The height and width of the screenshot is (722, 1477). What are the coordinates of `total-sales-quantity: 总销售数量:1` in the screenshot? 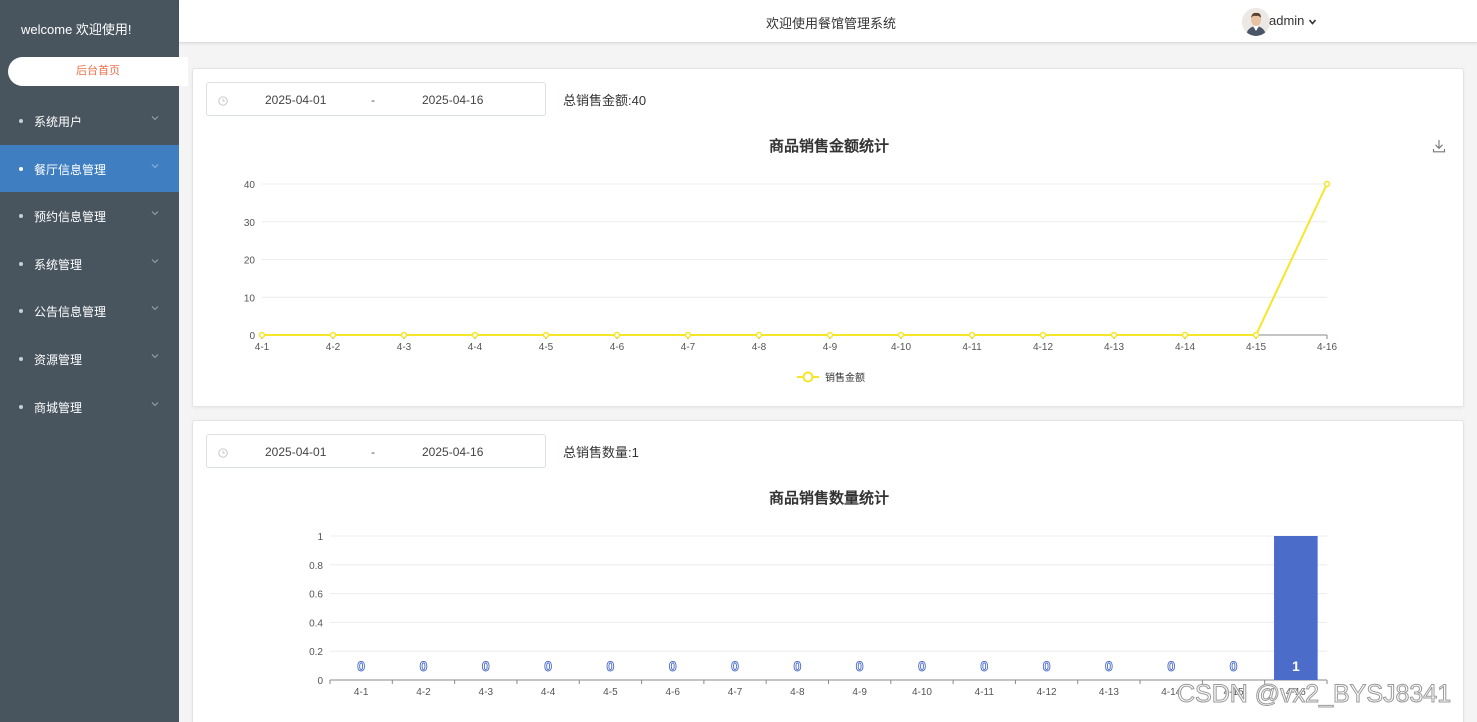 It's located at (601, 451).